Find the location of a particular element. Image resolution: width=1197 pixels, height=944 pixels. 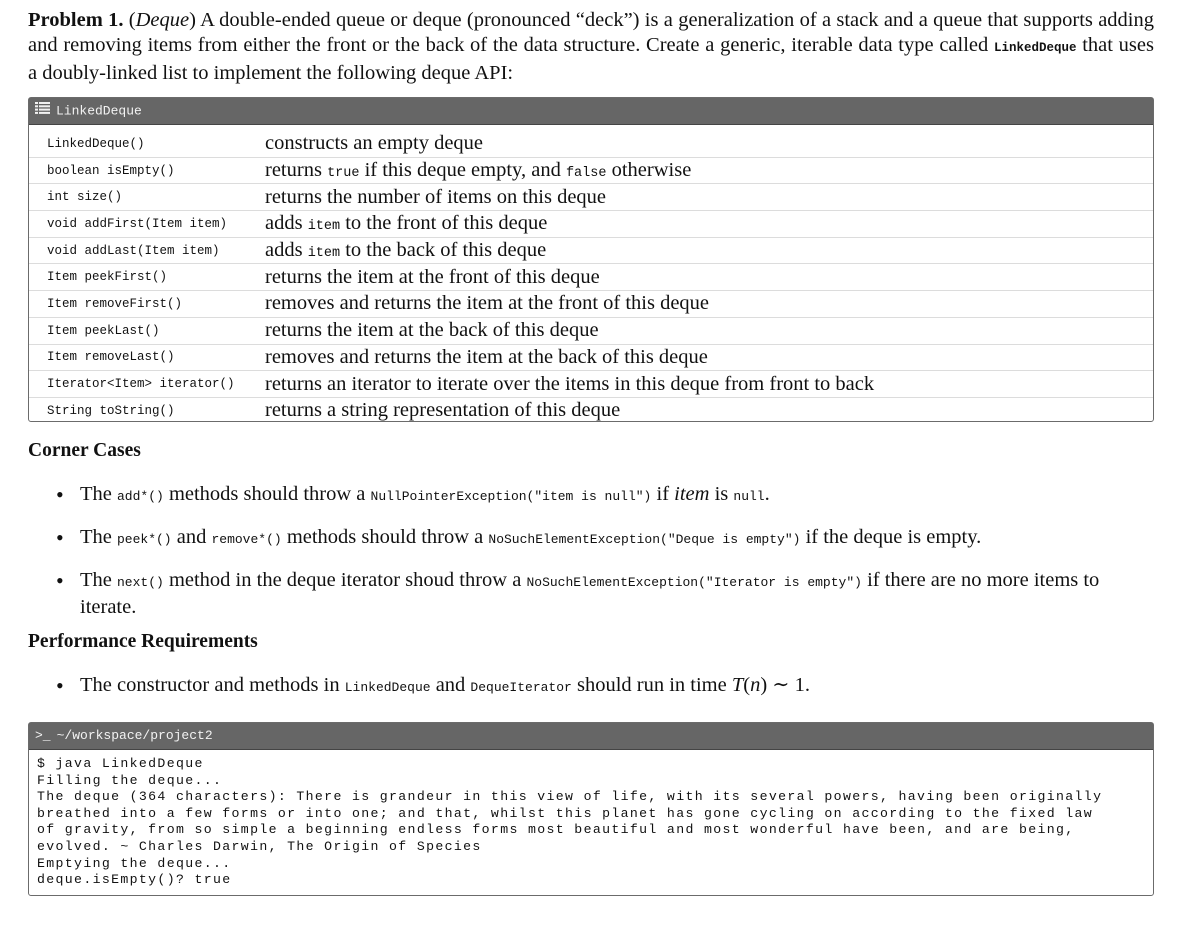

api-signature: Item peekLast() is located at coordinates (147, 331).